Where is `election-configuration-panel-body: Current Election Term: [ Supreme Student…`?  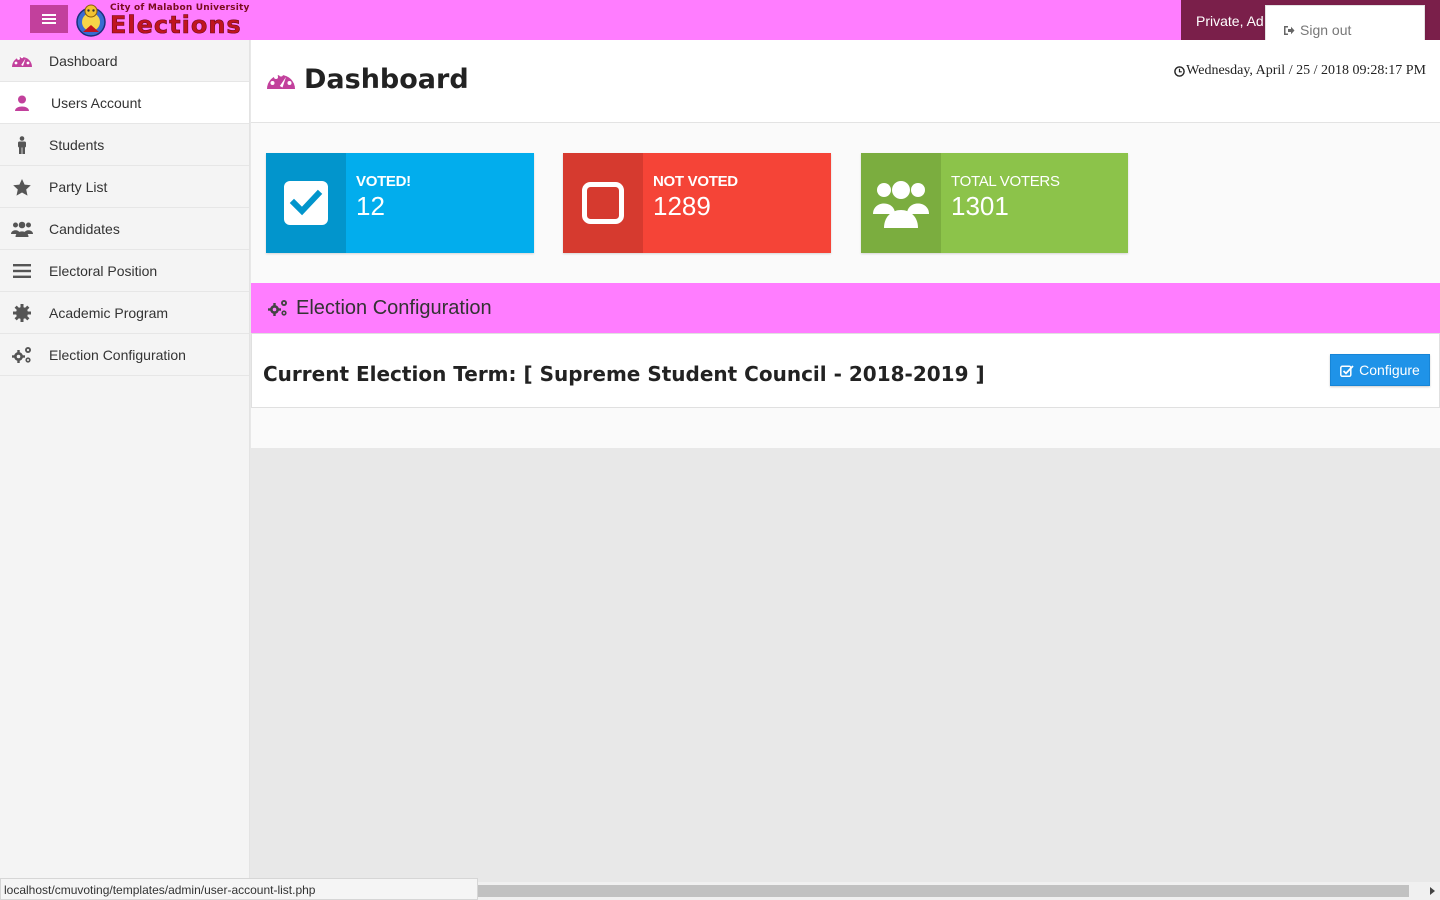 election-configuration-panel-body: Current Election Term: [ Supreme Student… is located at coordinates (845, 370).